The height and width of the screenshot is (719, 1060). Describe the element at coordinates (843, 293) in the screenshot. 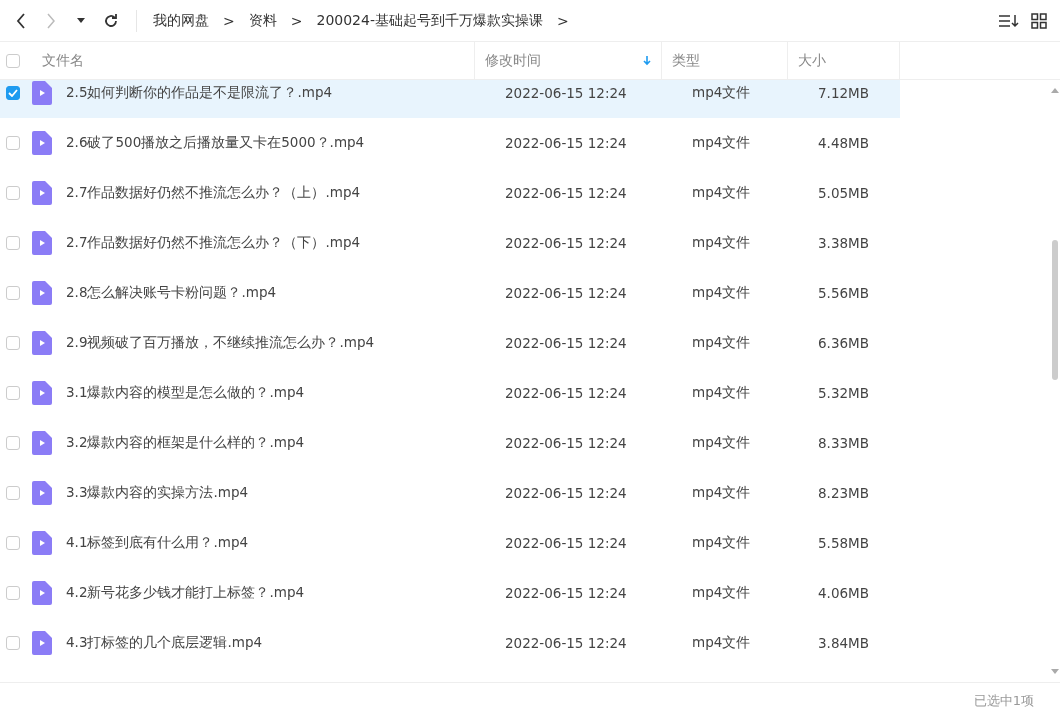

I see `file-size: 5.56MB` at that location.